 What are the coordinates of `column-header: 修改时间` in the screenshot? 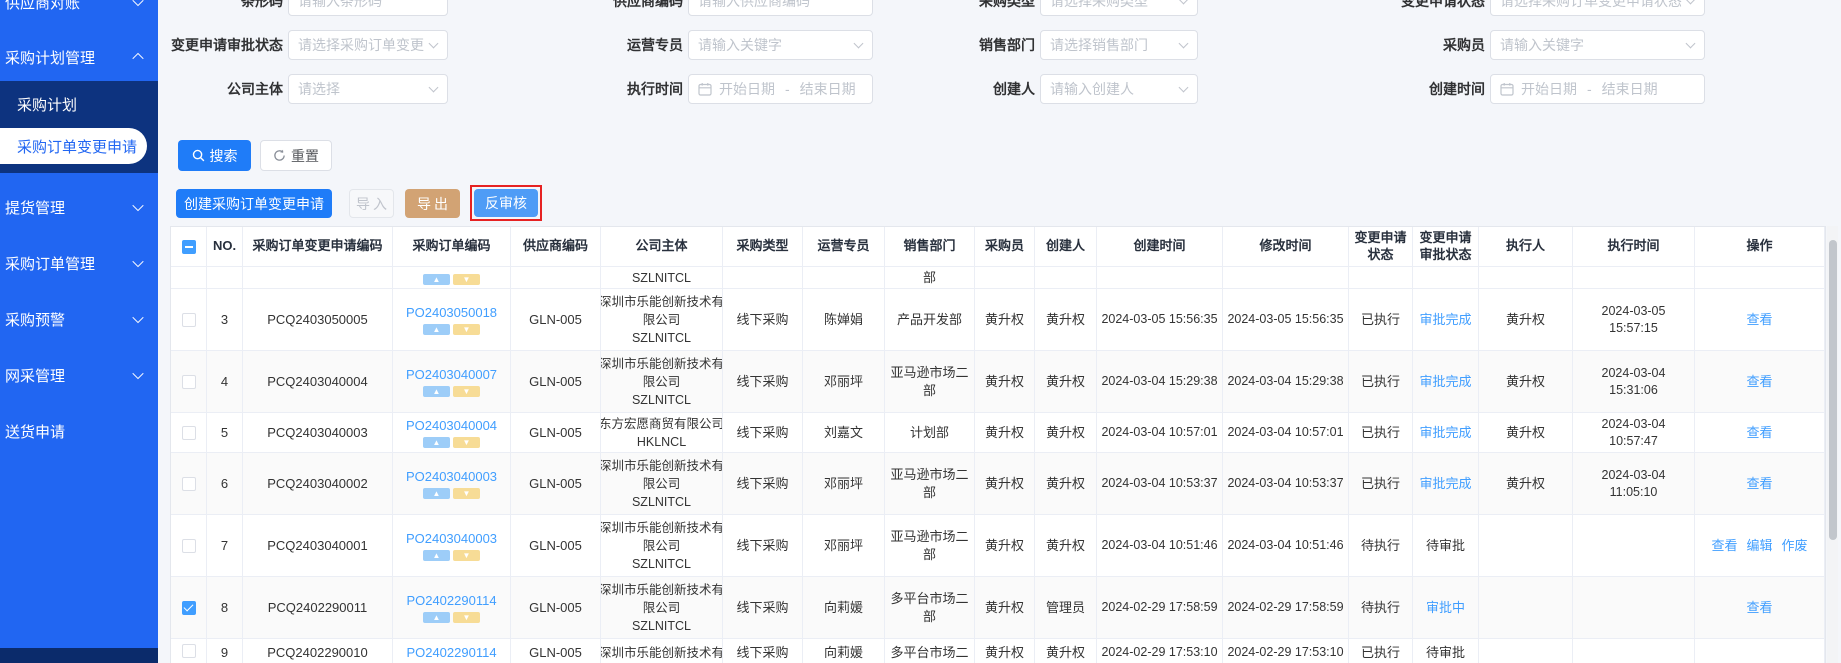 It's located at (1286, 246).